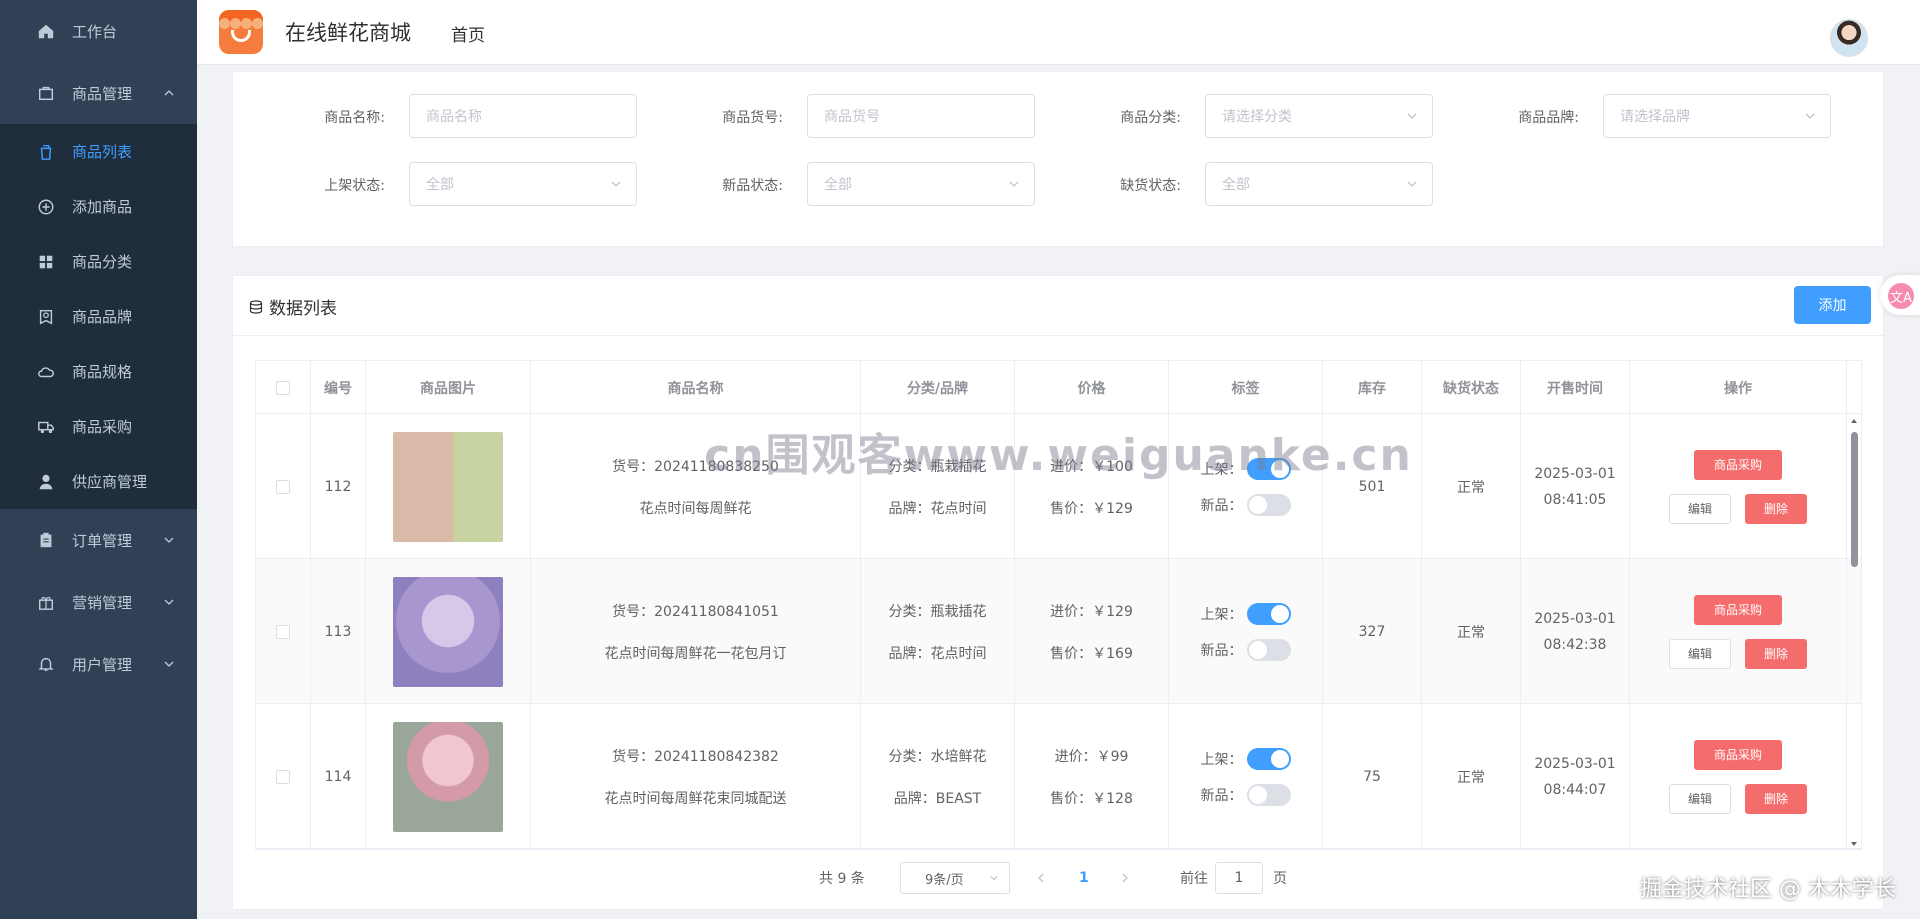 Image resolution: width=1920 pixels, height=919 pixels. I want to click on column-header: 分类/品牌, so click(938, 387).